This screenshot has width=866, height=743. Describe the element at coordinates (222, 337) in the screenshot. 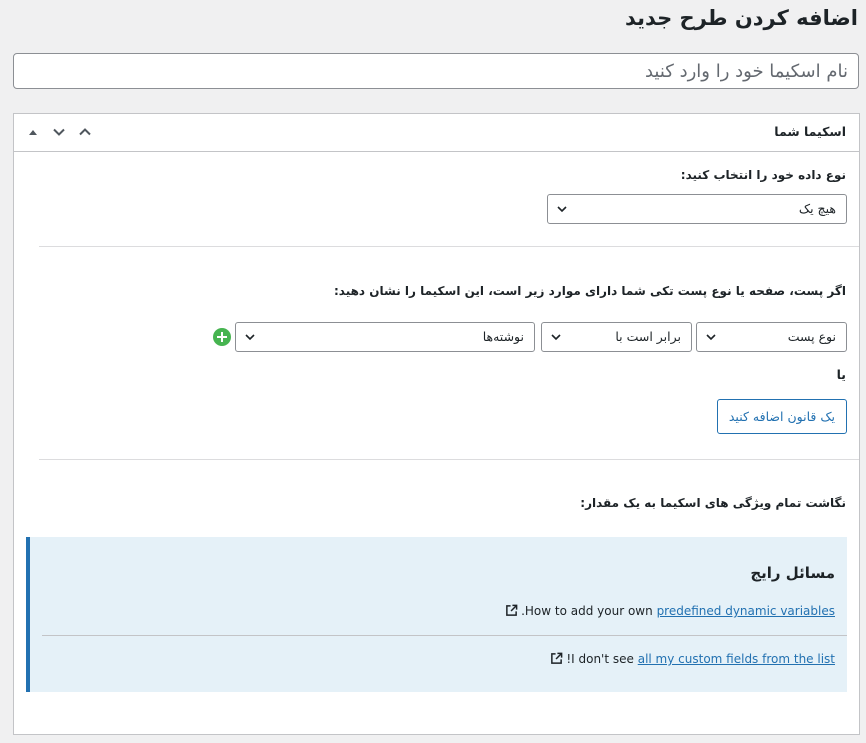

I see `plus-circle-icon` at that location.